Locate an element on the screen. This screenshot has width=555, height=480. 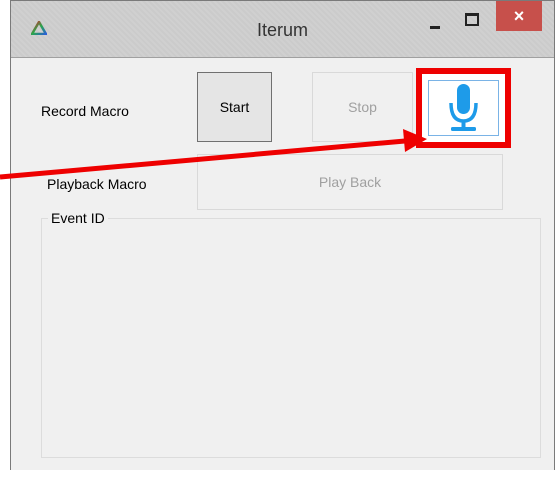
microphone-icon is located at coordinates (463, 107).